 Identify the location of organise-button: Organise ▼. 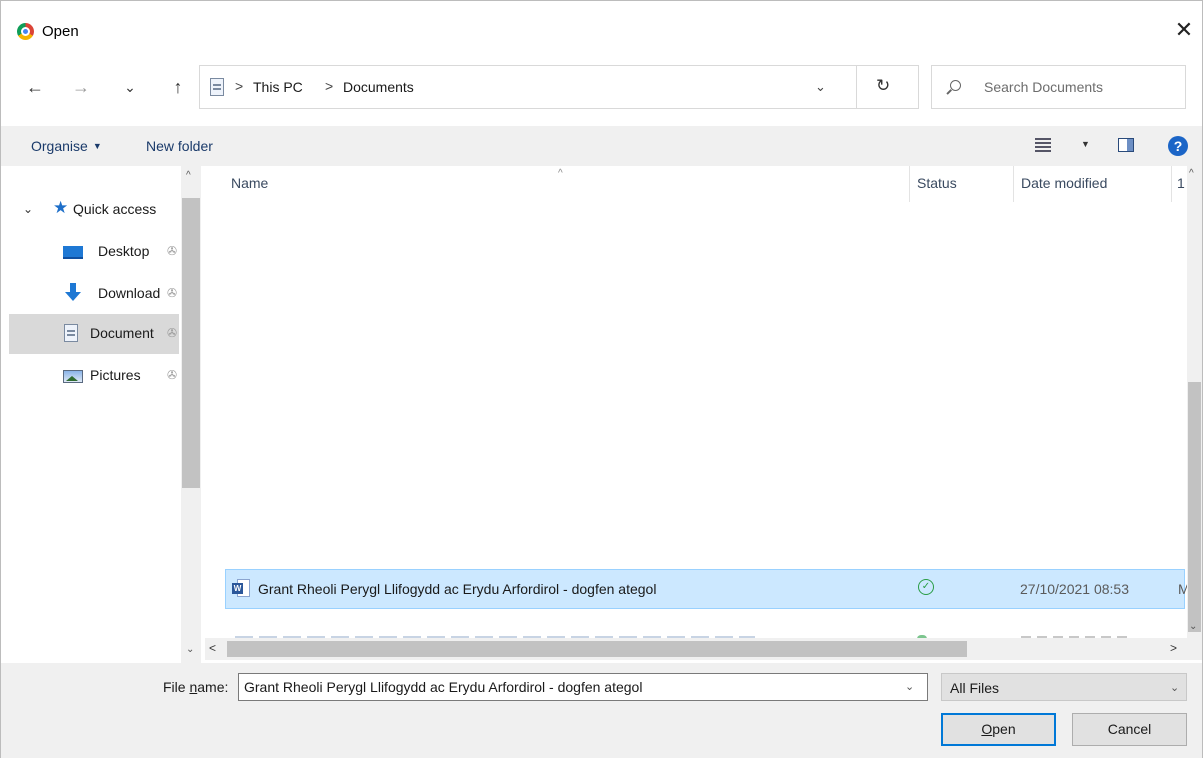
(66, 146).